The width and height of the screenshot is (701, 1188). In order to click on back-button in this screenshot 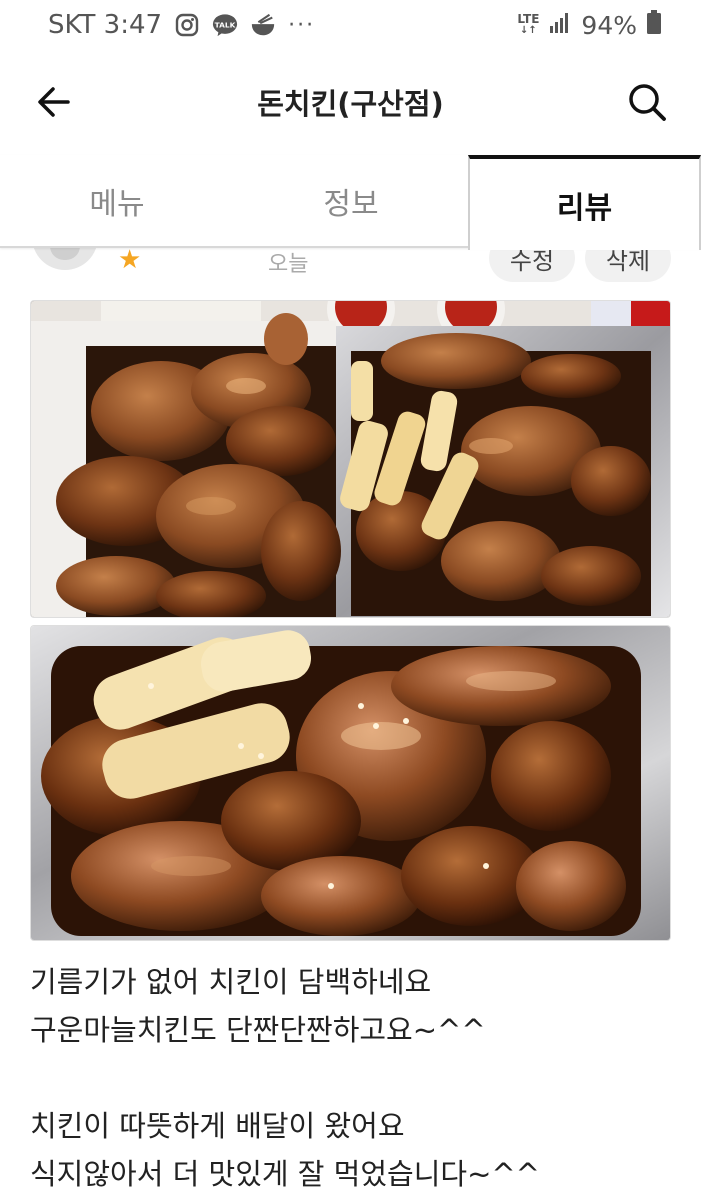, I will do `click(54, 102)`.